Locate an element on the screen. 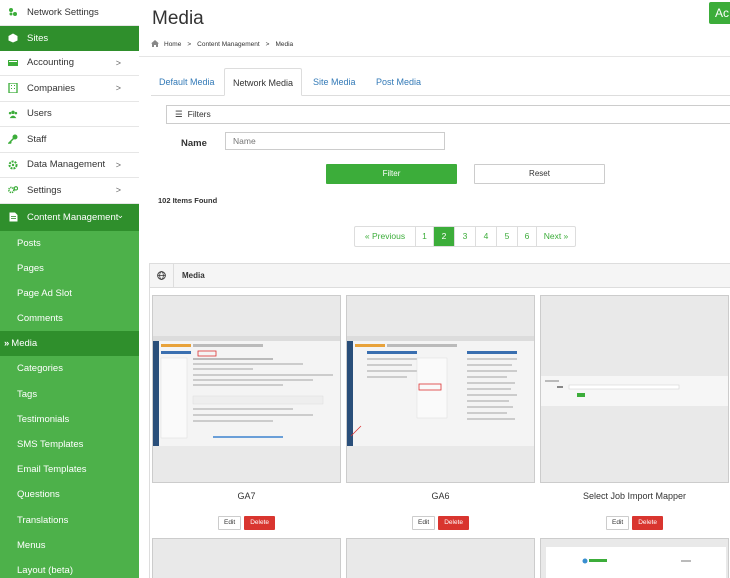 The height and width of the screenshot is (578, 730). pagination-previous: « Previous is located at coordinates (385, 236).